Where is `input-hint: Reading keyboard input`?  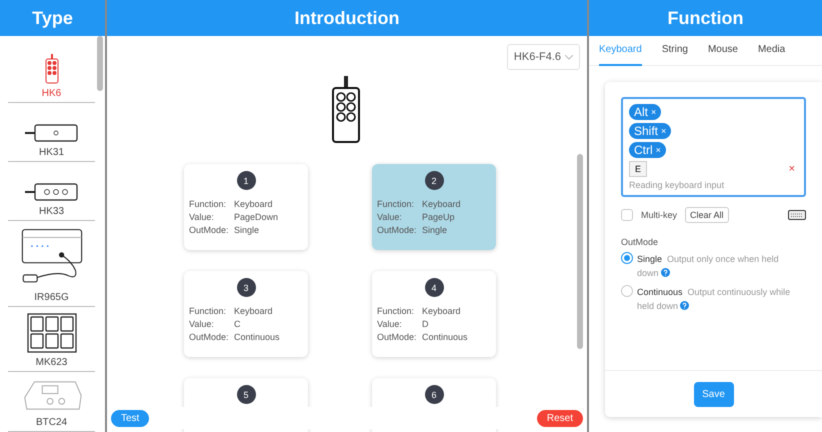
input-hint: Reading keyboard input is located at coordinates (677, 185).